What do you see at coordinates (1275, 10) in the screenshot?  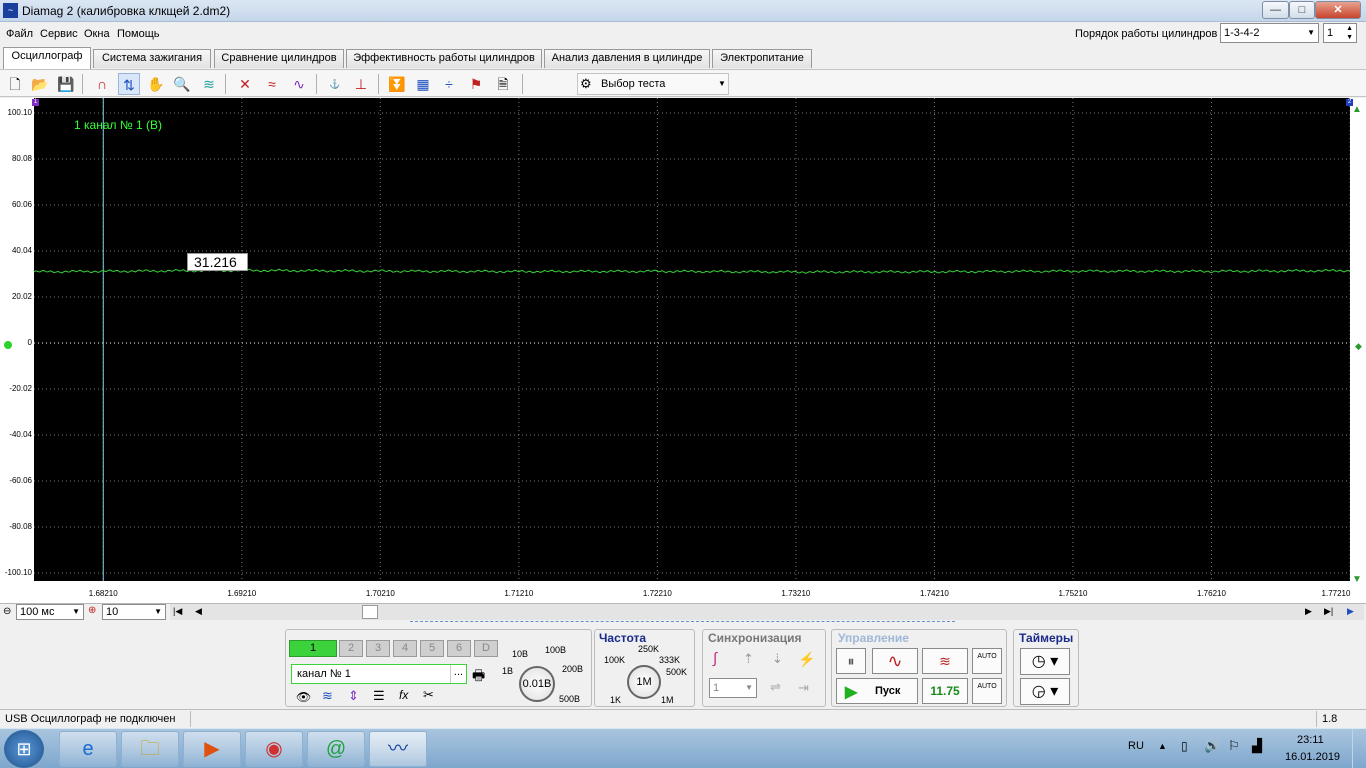 I see `minimize-button: —` at bounding box center [1275, 10].